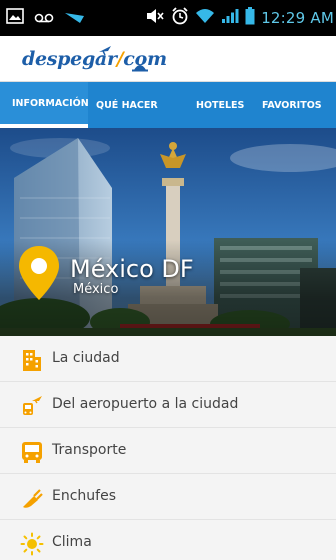 The height and width of the screenshot is (560, 336). I want to click on tab-favoritos: FAVORITOS, so click(297, 105).